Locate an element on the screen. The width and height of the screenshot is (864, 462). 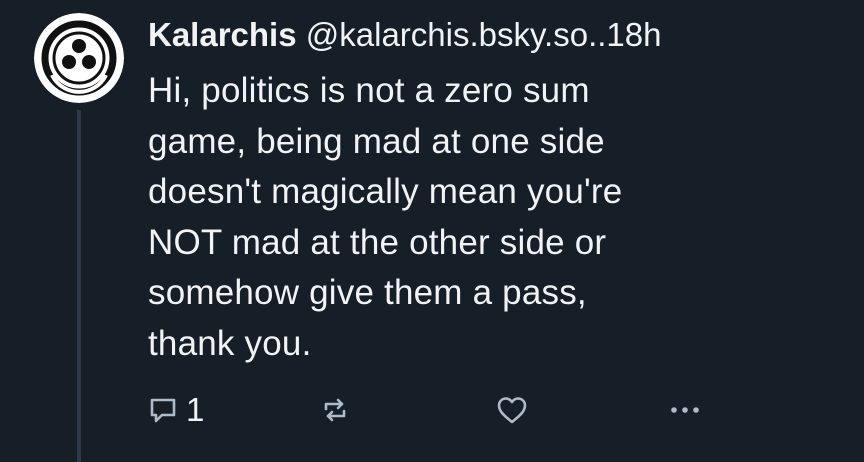
post-text-line: thank you. is located at coordinates (230, 343).